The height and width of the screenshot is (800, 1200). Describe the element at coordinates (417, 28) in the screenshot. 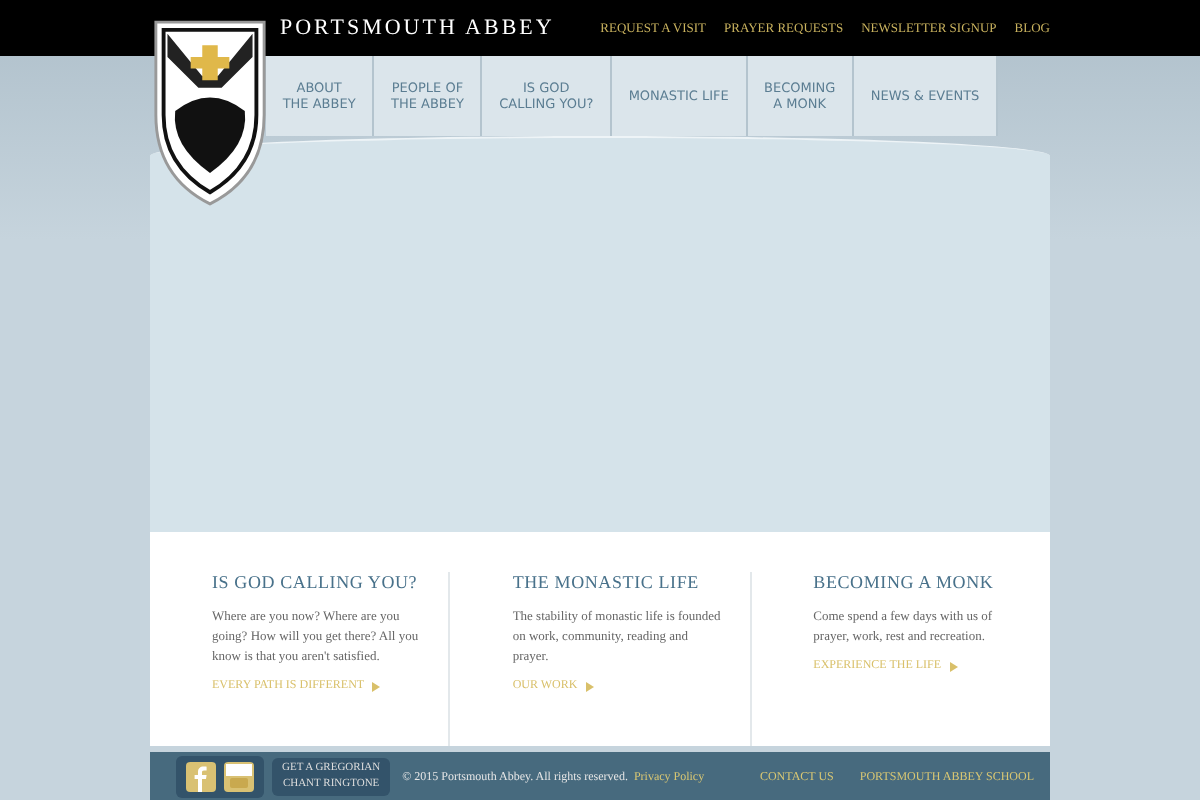

I see `site-title: PORTSMOUTH ABBEY` at that location.